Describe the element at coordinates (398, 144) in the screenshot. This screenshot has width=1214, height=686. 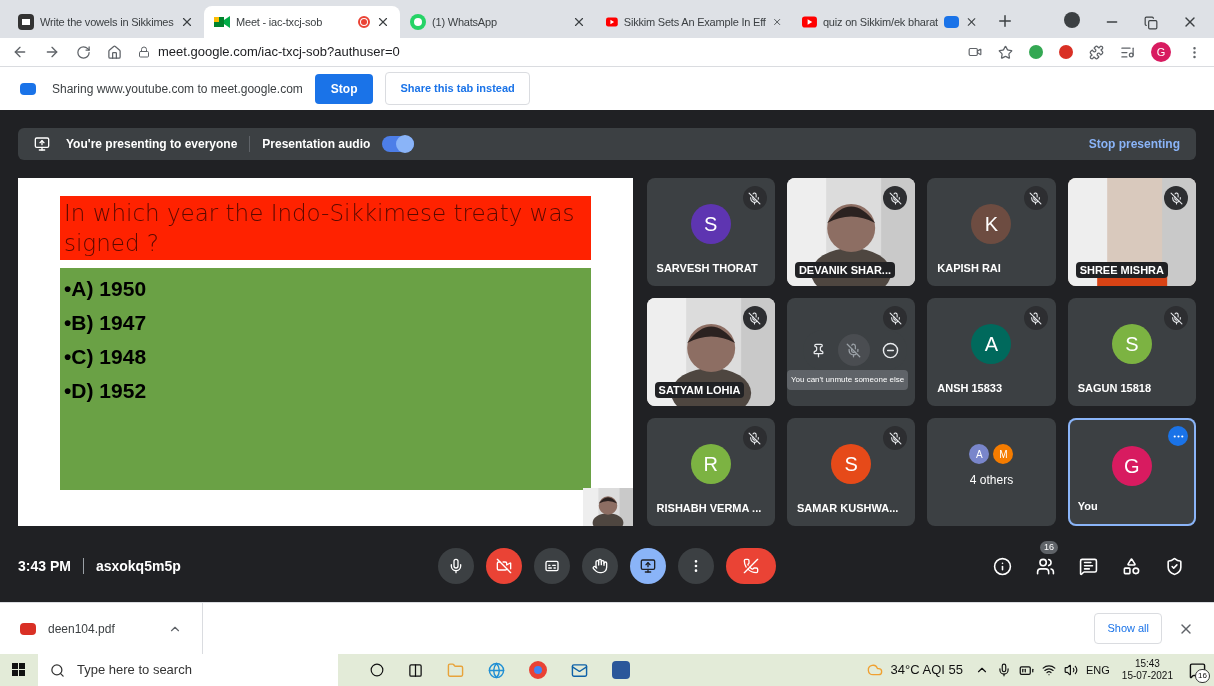
I see `audio-toggle` at that location.